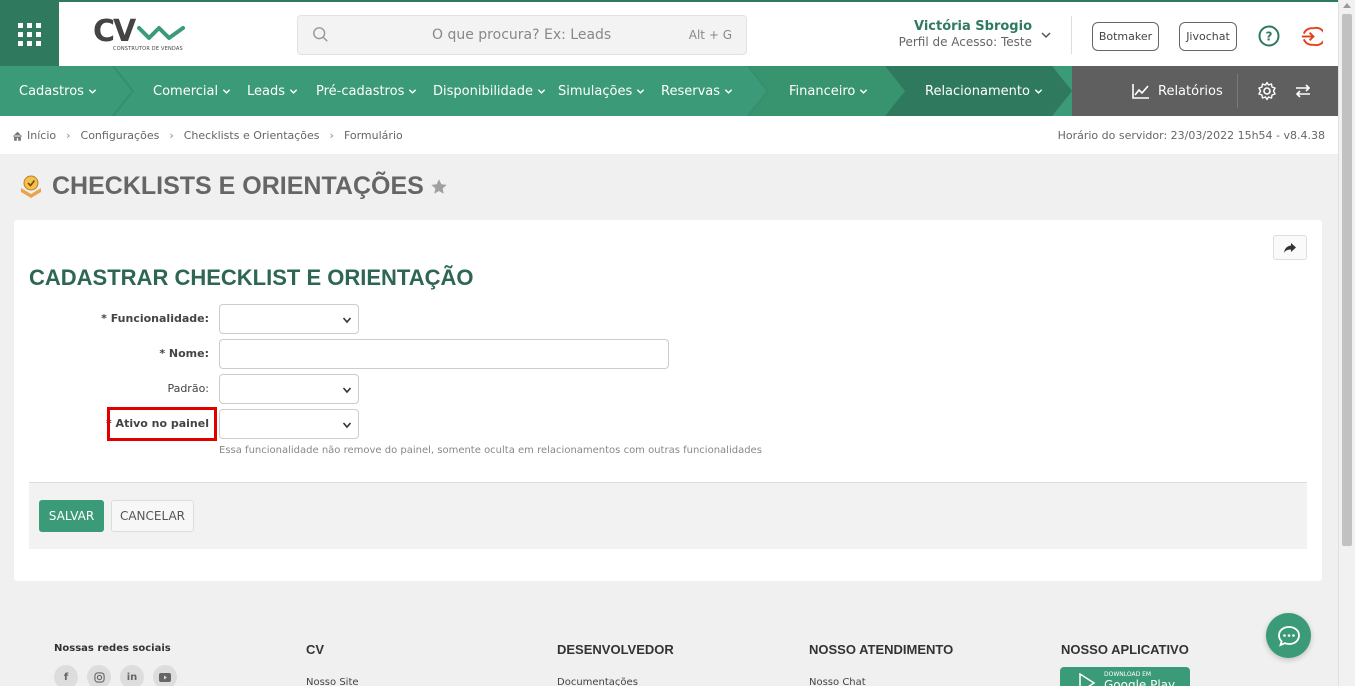 The width and height of the screenshot is (1355, 686). What do you see at coordinates (112, 648) in the screenshot?
I see `footer-social-heading: Nossas redes sociais` at bounding box center [112, 648].